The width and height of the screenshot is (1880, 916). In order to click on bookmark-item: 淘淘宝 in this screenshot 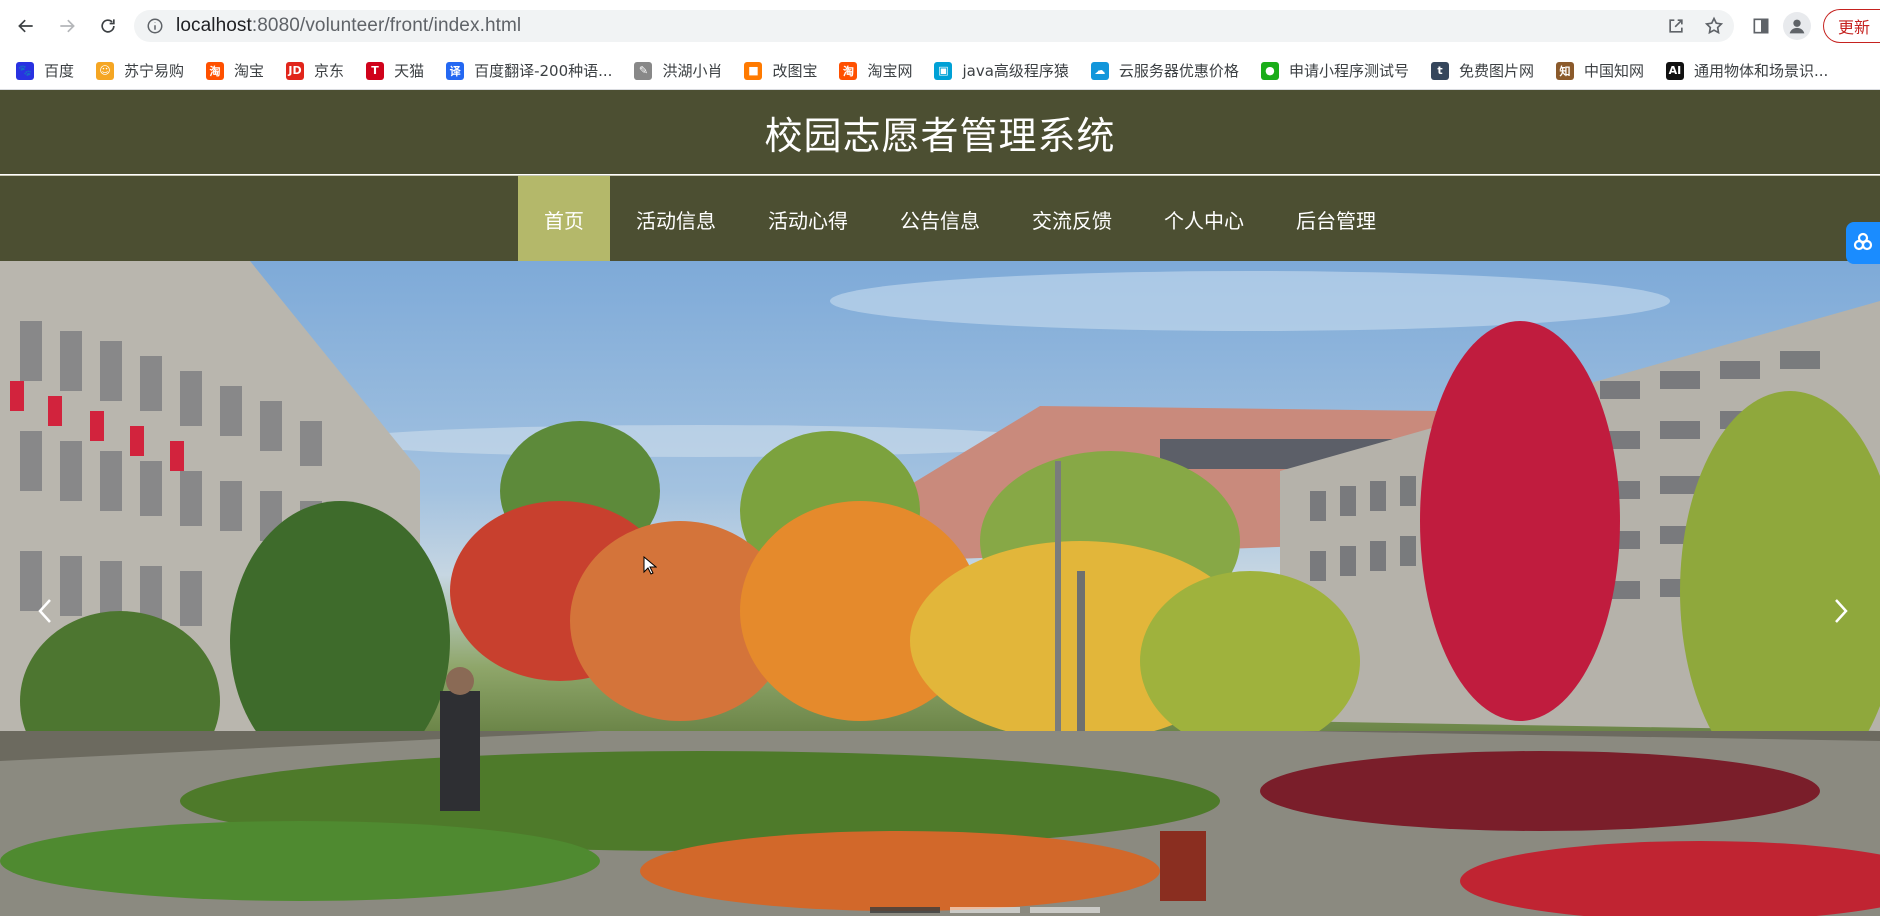, I will do `click(235, 70)`.